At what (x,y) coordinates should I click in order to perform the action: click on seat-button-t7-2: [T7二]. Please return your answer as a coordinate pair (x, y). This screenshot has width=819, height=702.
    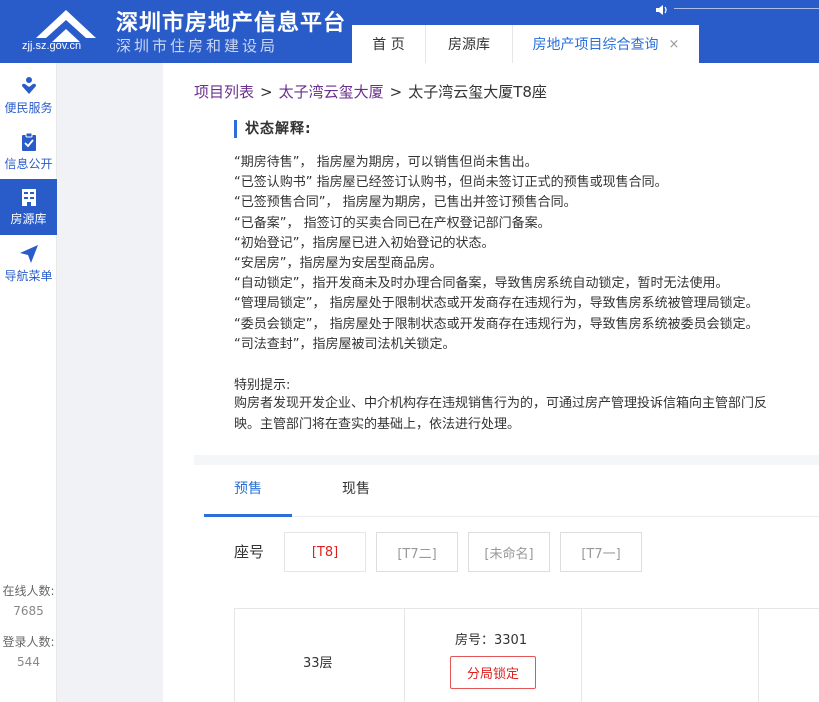
    Looking at the image, I should click on (417, 552).